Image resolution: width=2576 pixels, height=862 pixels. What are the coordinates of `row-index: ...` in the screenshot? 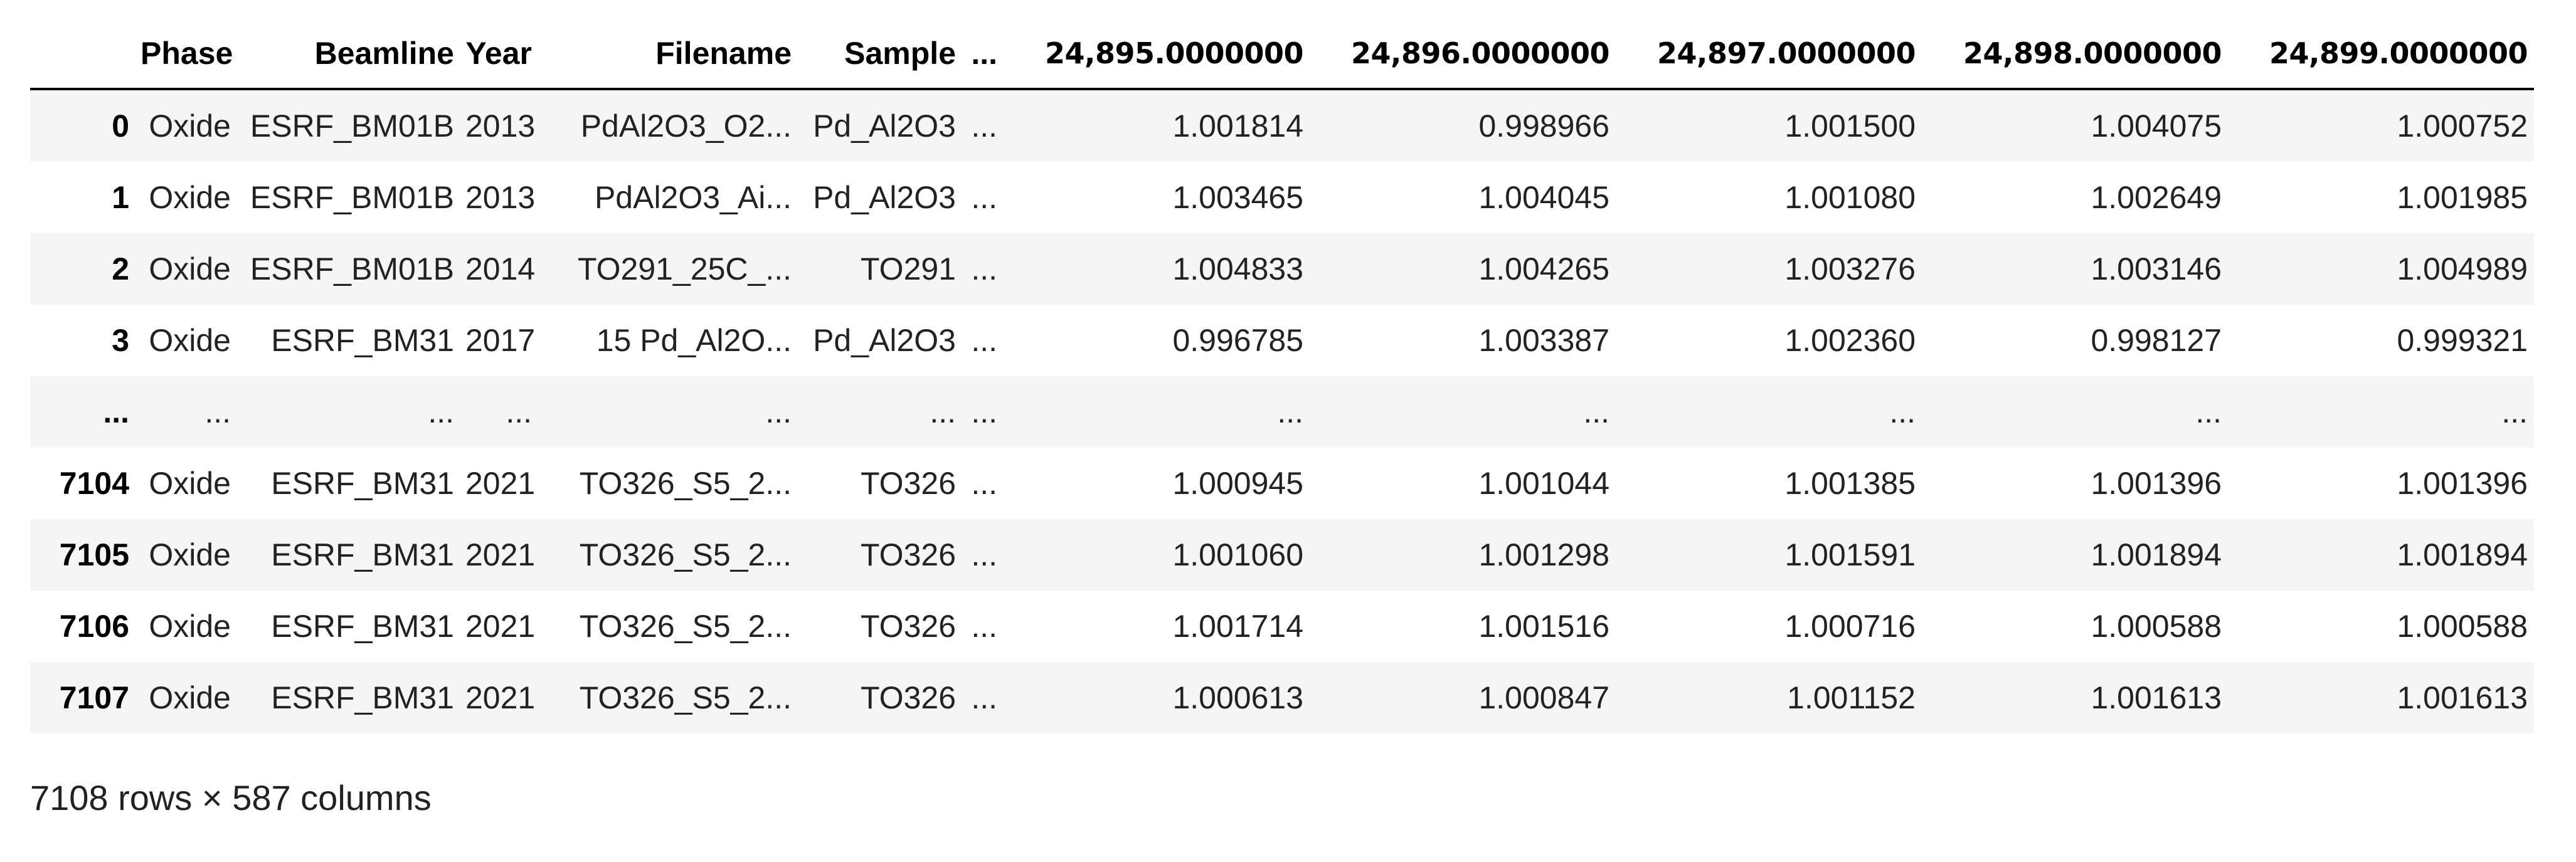 It's located at (116, 411).